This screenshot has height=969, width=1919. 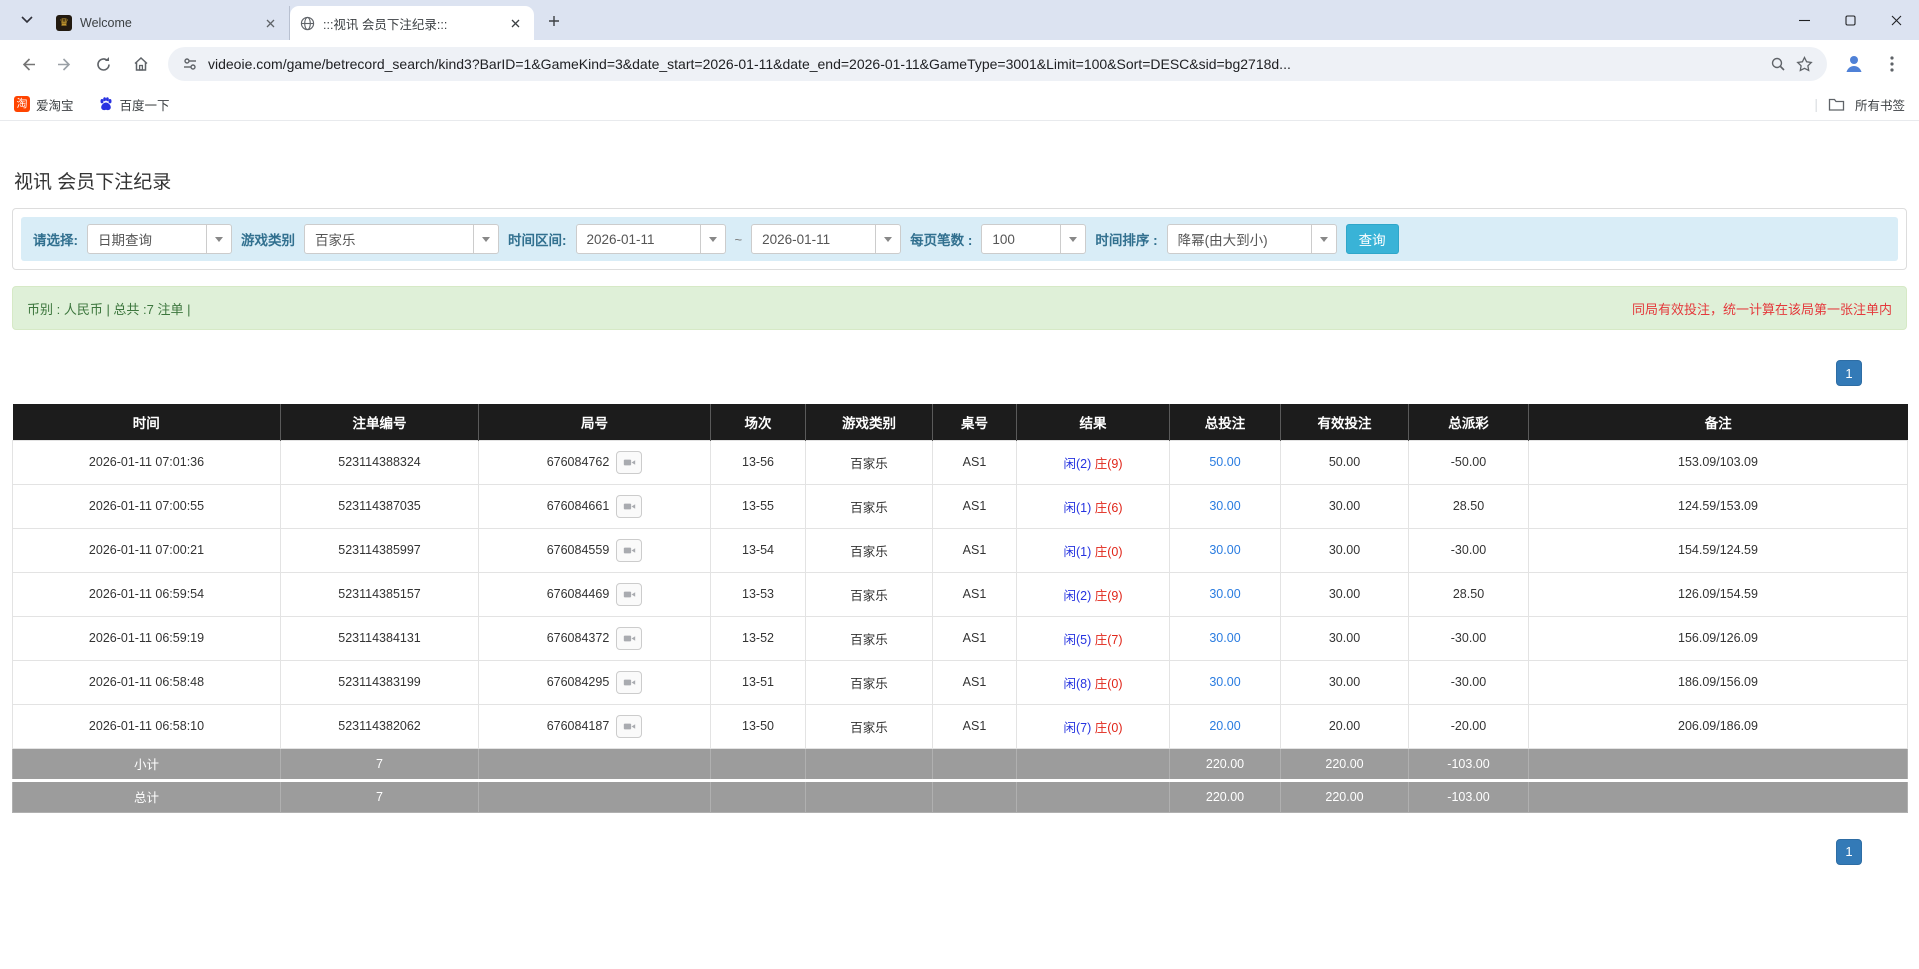 What do you see at coordinates (1778, 64) in the screenshot?
I see `zoom-icon` at bounding box center [1778, 64].